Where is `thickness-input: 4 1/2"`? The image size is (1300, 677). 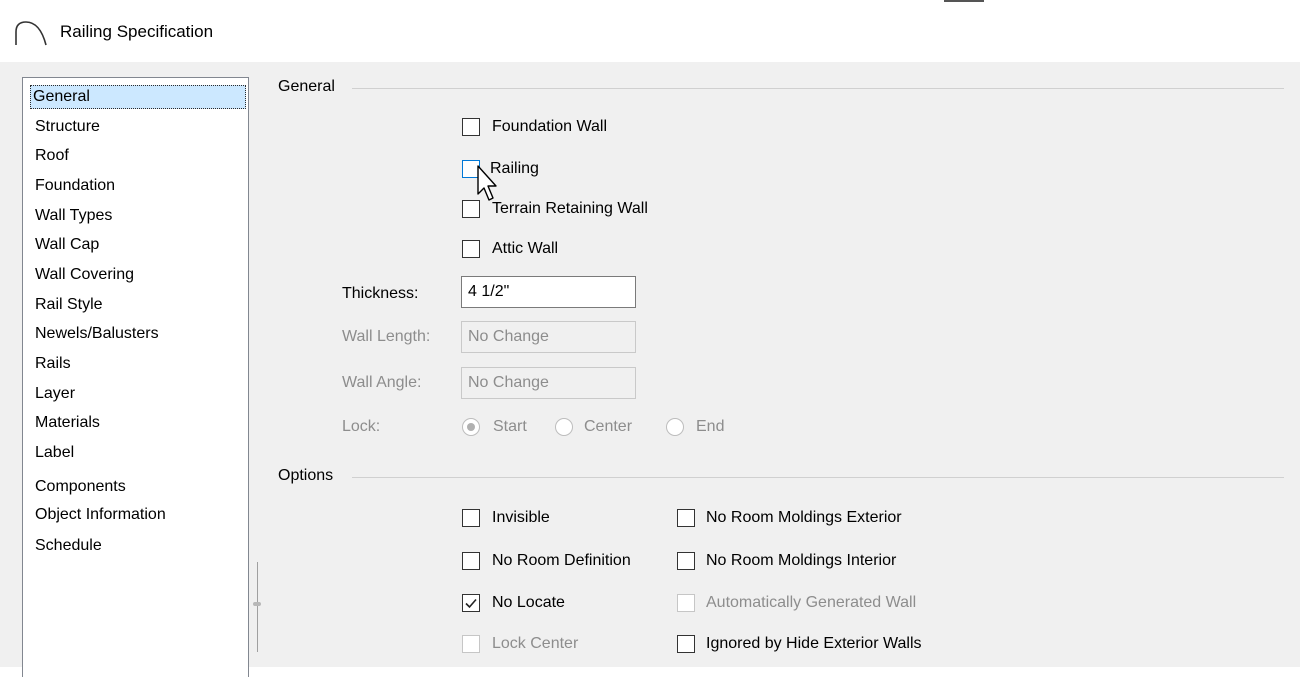 thickness-input: 4 1/2" is located at coordinates (548, 292).